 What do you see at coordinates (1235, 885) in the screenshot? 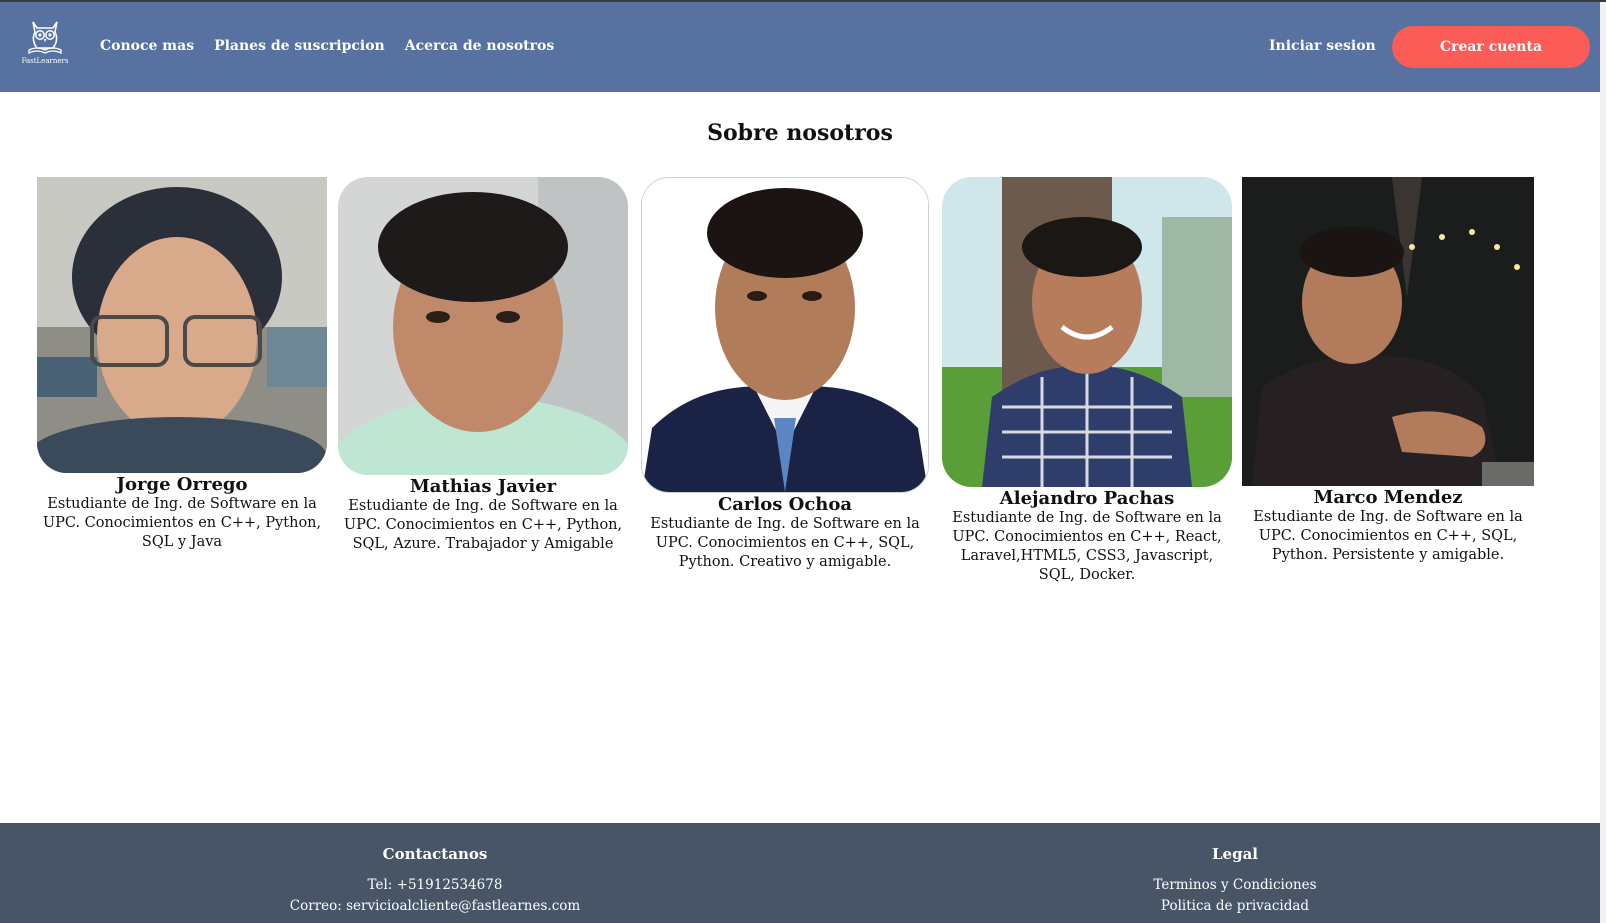
I see `terms-link: Terminos y Condiciones` at bounding box center [1235, 885].